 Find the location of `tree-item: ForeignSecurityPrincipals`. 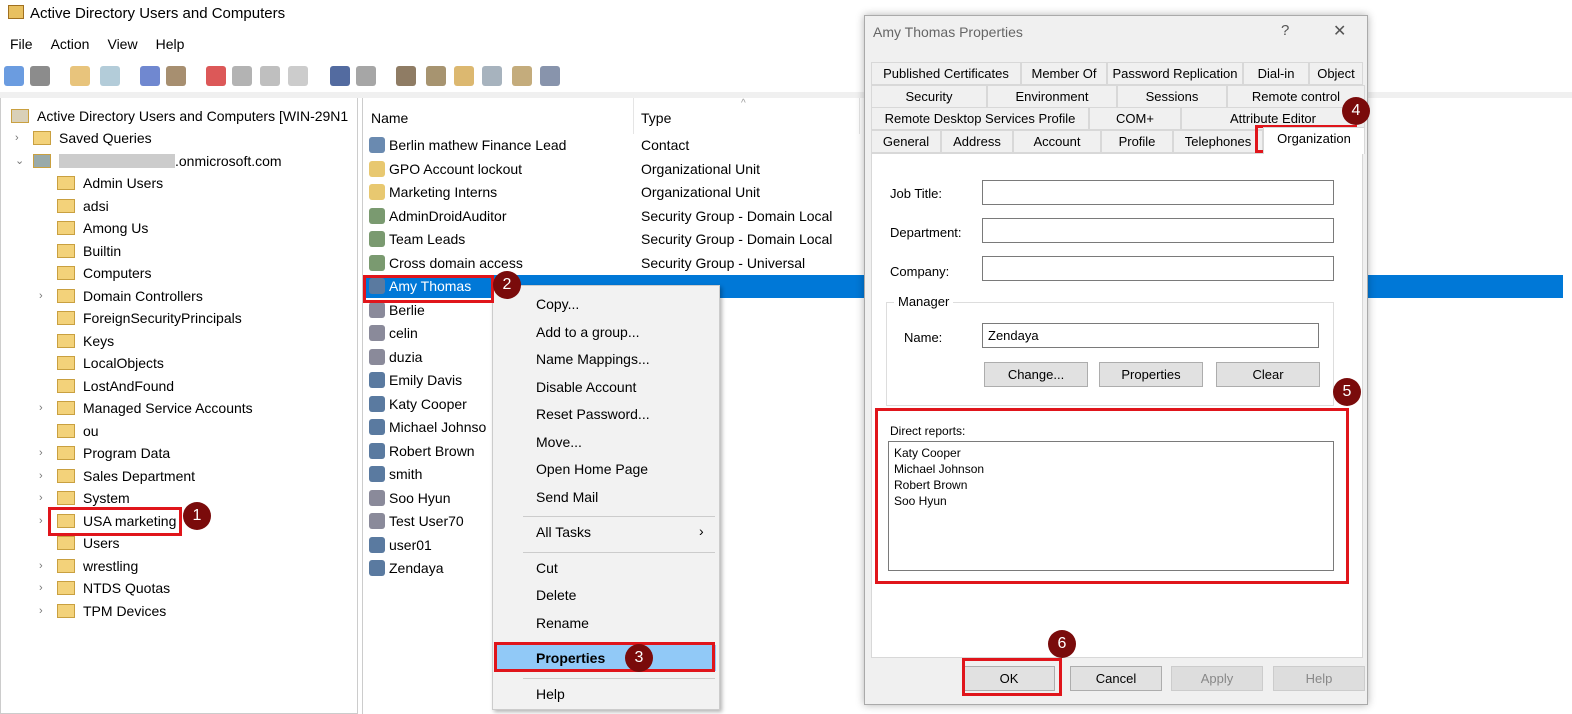

tree-item: ForeignSecurityPrincipals is located at coordinates (149, 318).